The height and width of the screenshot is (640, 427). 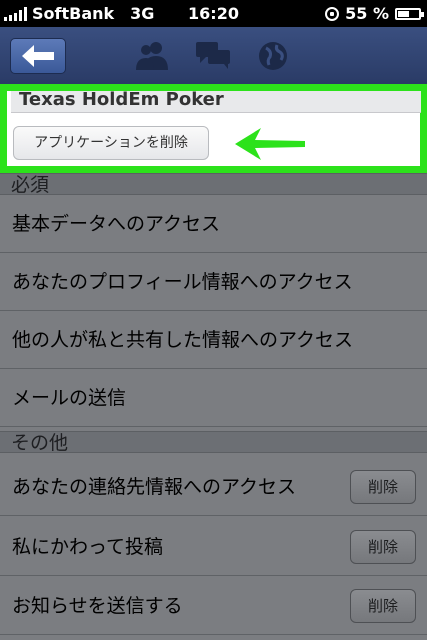 I want to click on back-button, so click(x=38, y=56).